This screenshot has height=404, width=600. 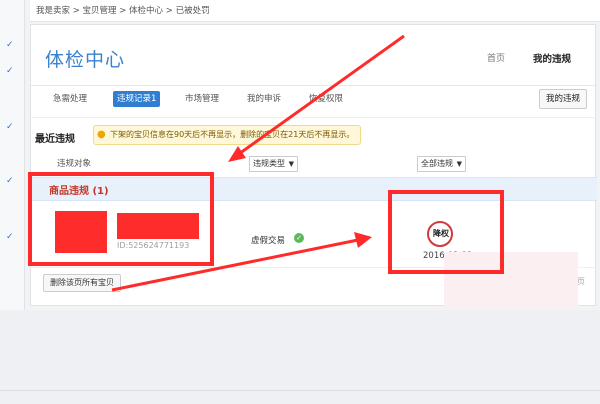 I want to click on arrow-to-item-box, so click(x=320, y=96).